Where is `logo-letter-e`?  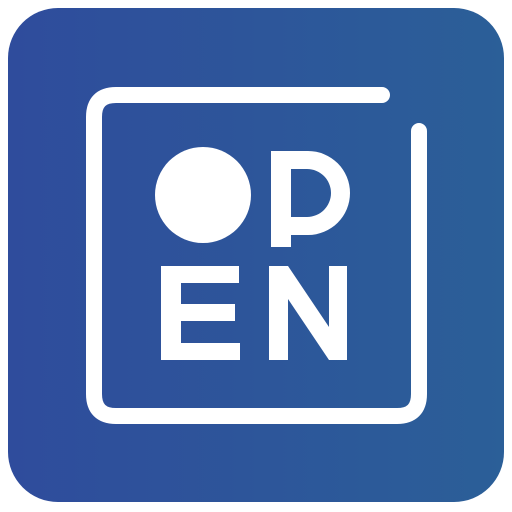 logo-letter-e is located at coordinates (200, 313).